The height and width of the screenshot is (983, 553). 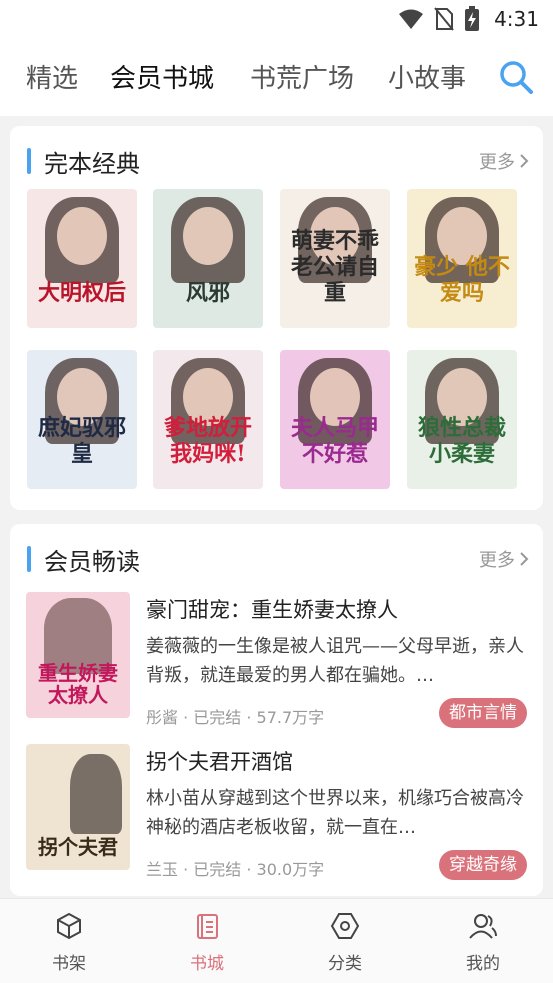 I want to click on cover-title: 爹地放开 我妈咪!, so click(x=207, y=441).